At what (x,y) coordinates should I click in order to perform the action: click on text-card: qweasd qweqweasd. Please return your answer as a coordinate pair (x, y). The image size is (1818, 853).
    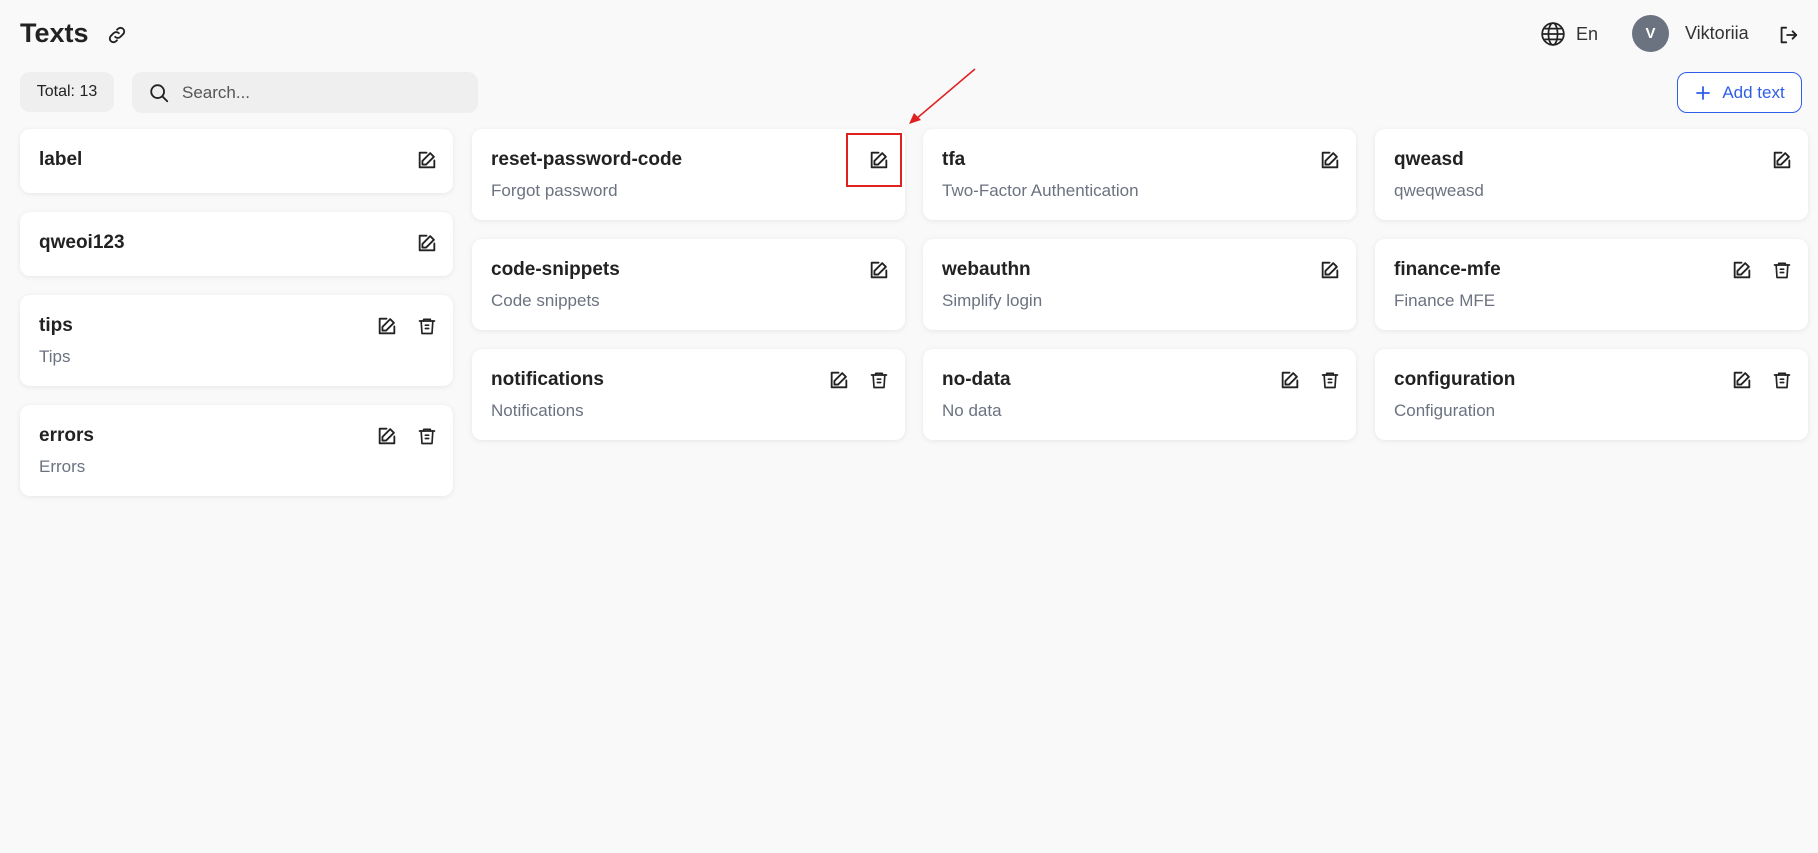
    Looking at the image, I should click on (1591, 174).